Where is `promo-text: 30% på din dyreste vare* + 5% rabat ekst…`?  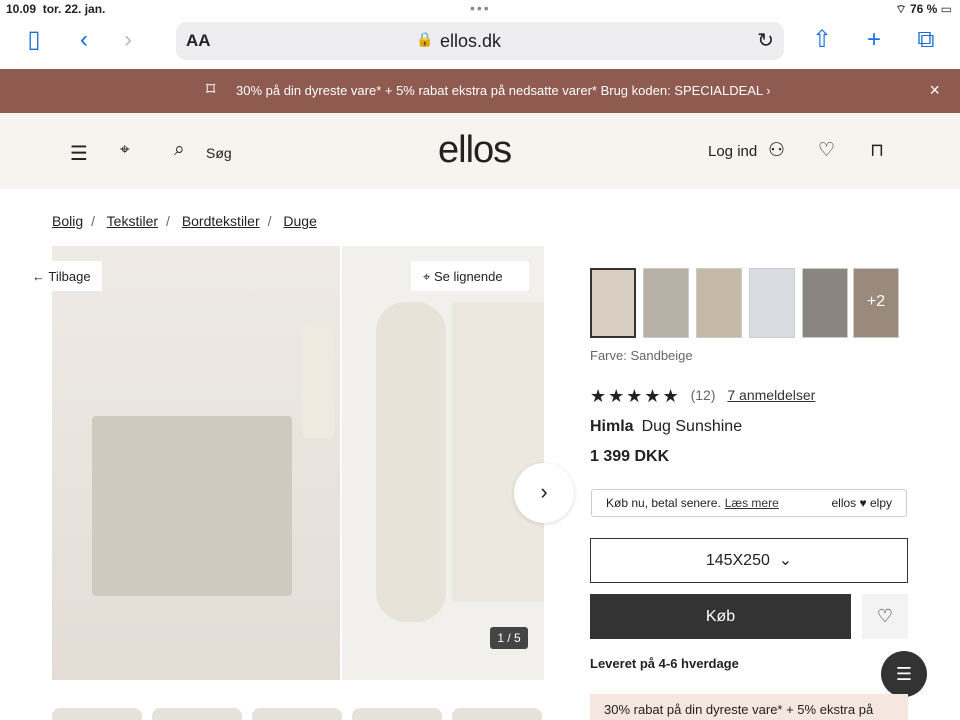
promo-text: 30% på din dyreste vare* + 5% rabat ekst… is located at coordinates (503, 90).